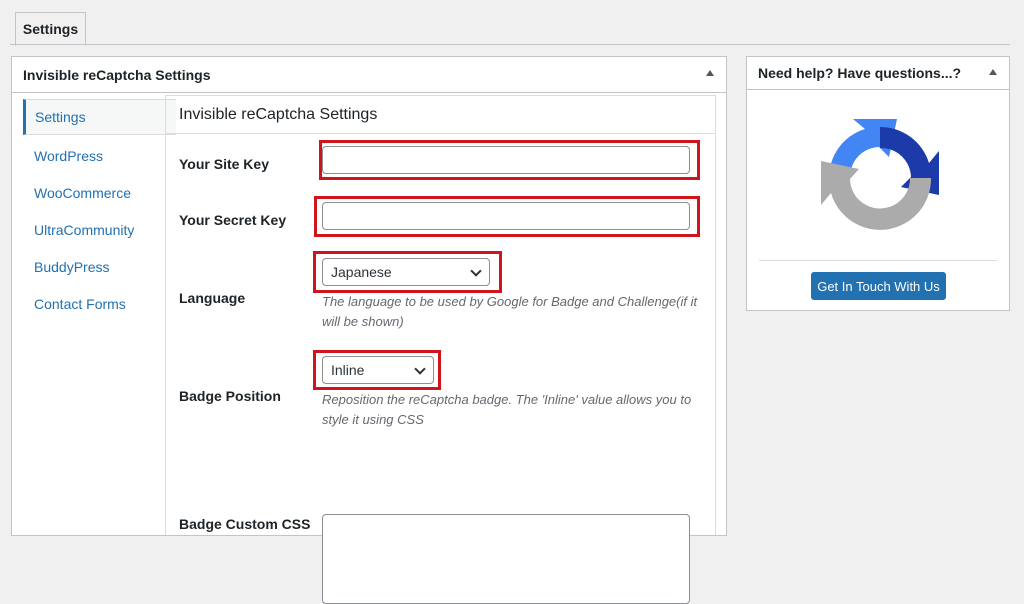 This screenshot has height=604, width=1024. I want to click on get-in-touch-button: Get In Touch With Us, so click(878, 286).